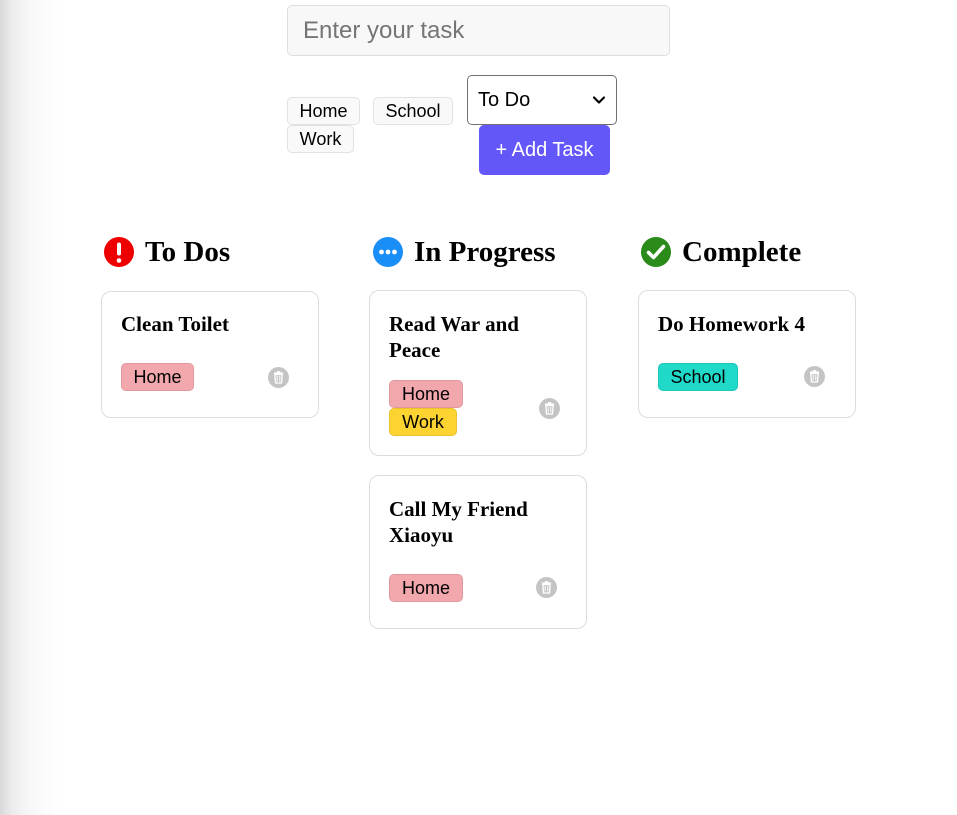 Image resolution: width=957 pixels, height=815 pixels. Describe the element at coordinates (458, 522) in the screenshot. I see `task-title: Call My Friend Xiaoyu` at that location.